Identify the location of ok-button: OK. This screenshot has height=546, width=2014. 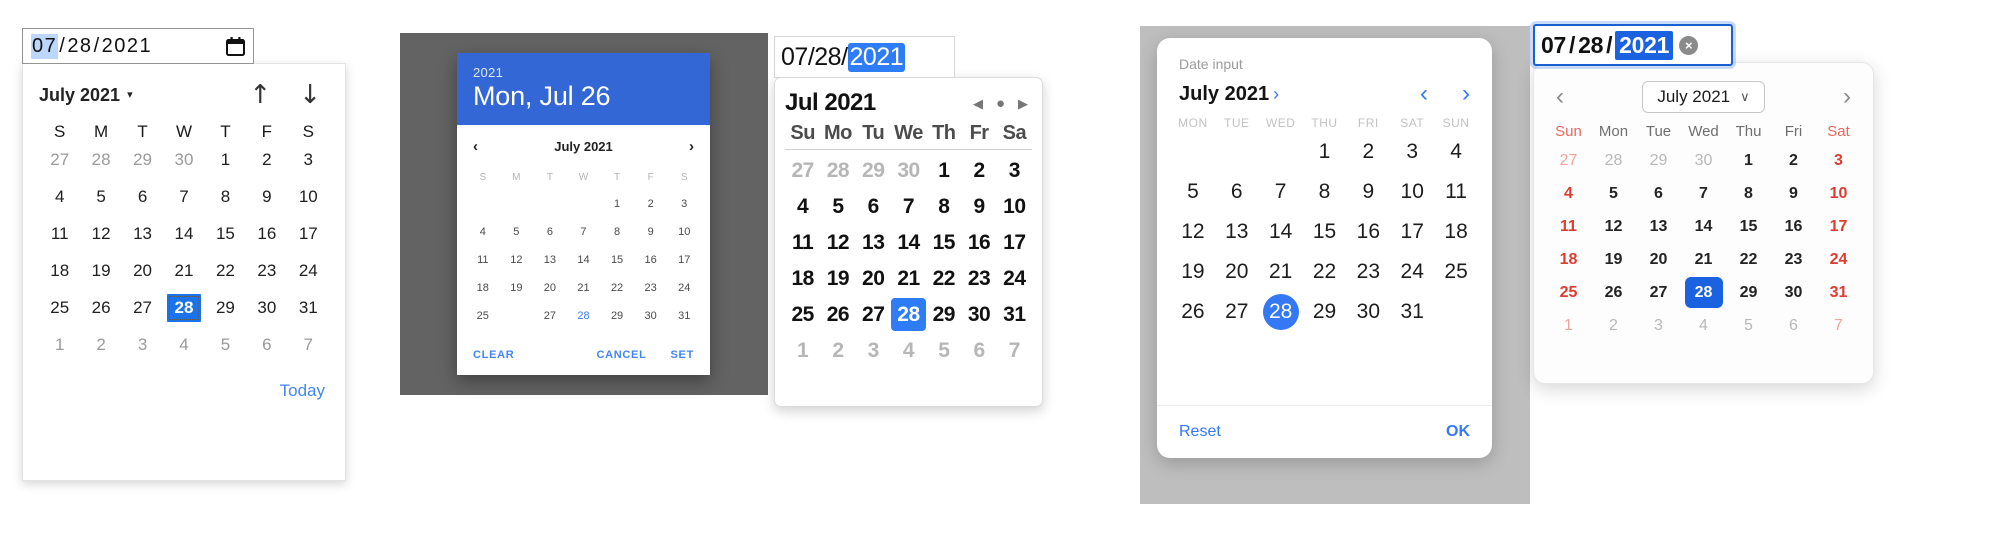
(1458, 432).